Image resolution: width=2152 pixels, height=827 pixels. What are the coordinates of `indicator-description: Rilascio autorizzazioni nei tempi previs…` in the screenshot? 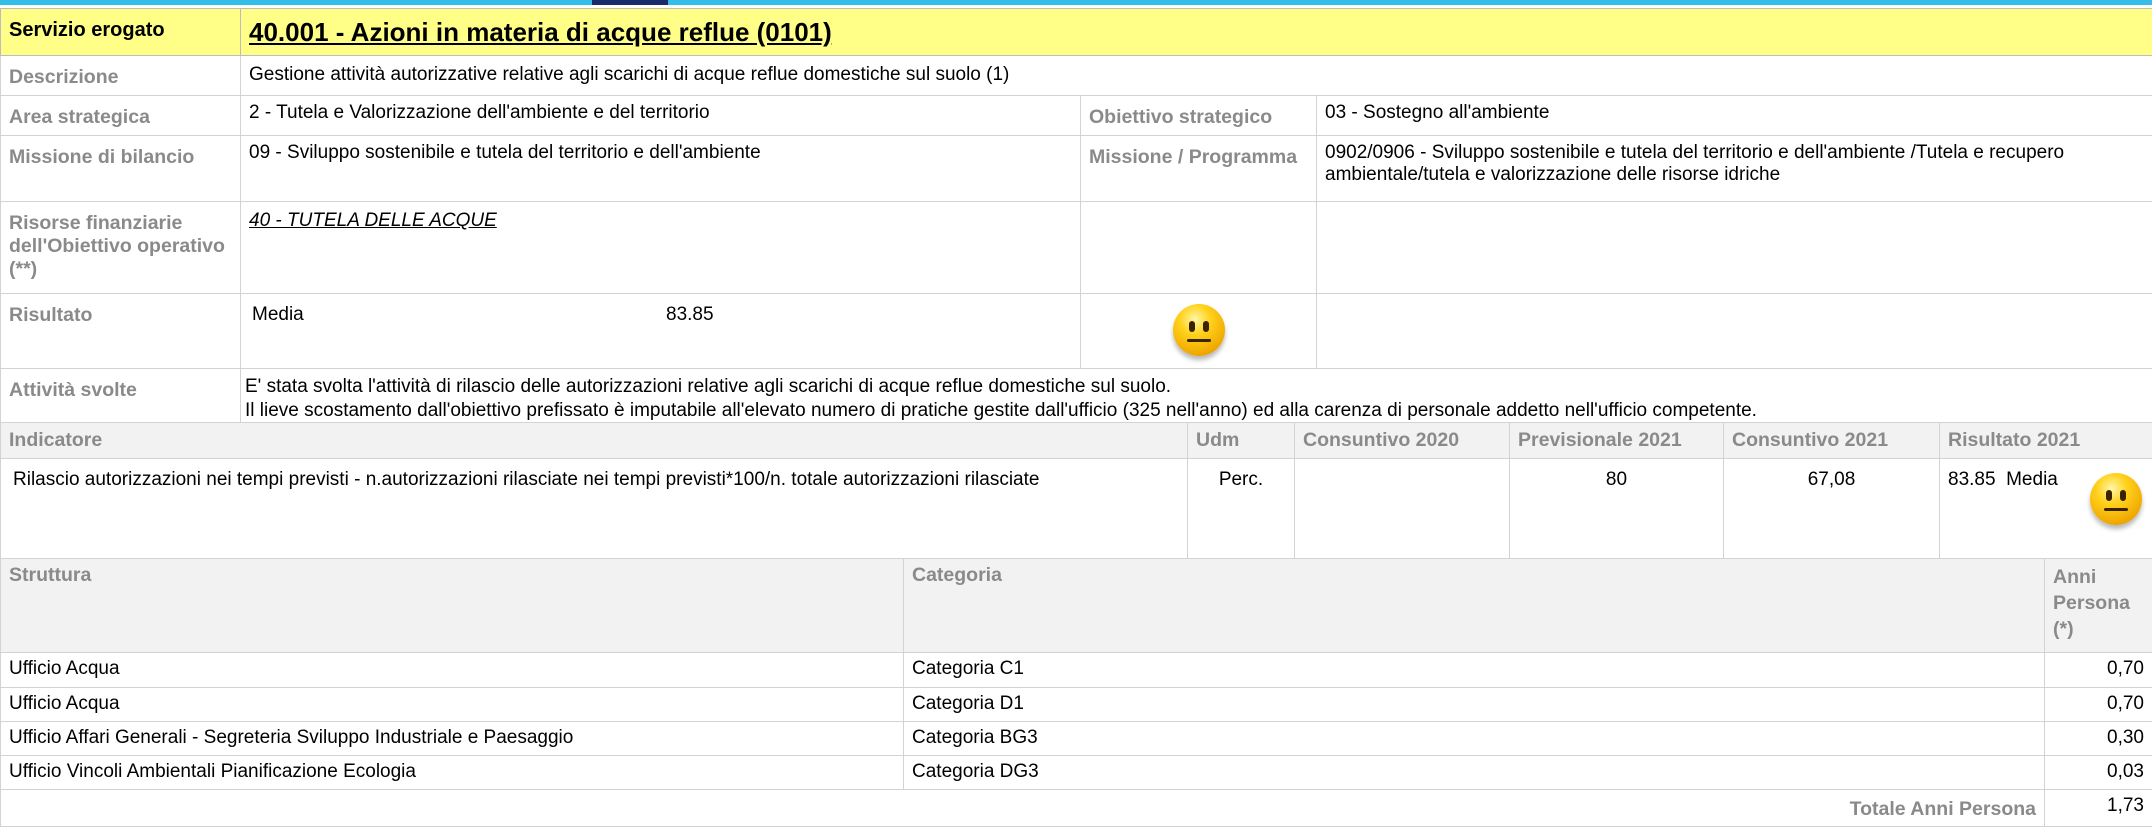 It's located at (594, 508).